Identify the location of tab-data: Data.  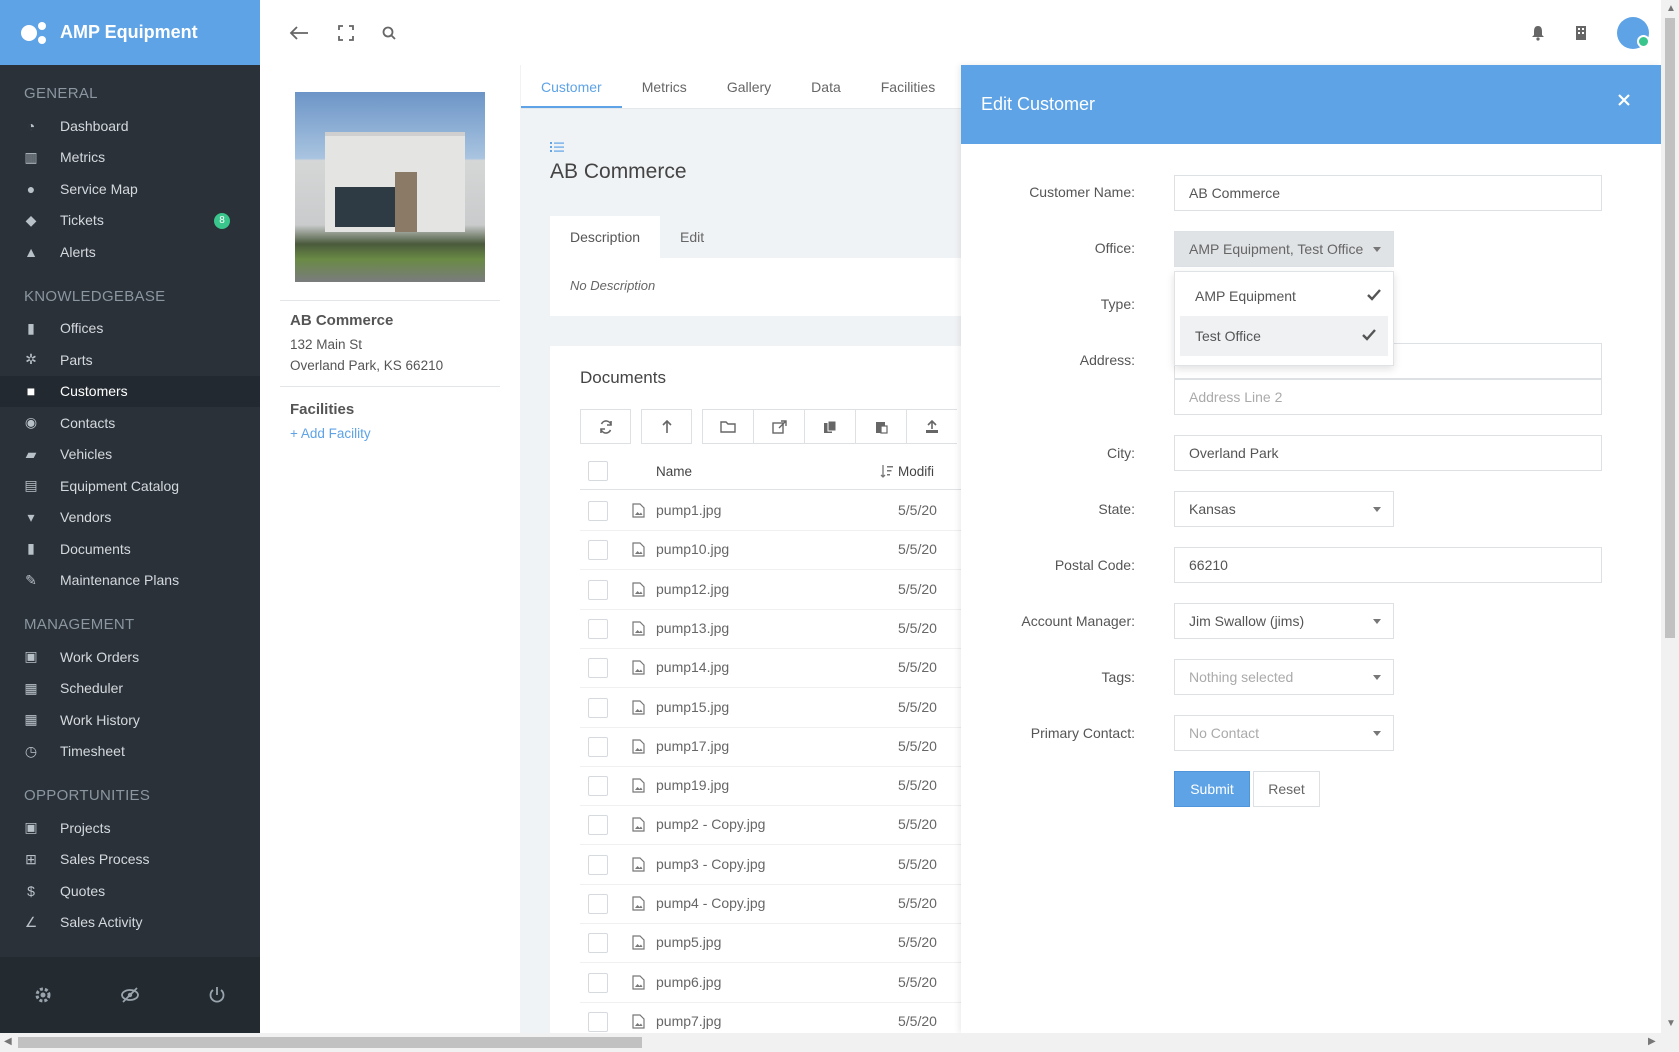
(826, 86).